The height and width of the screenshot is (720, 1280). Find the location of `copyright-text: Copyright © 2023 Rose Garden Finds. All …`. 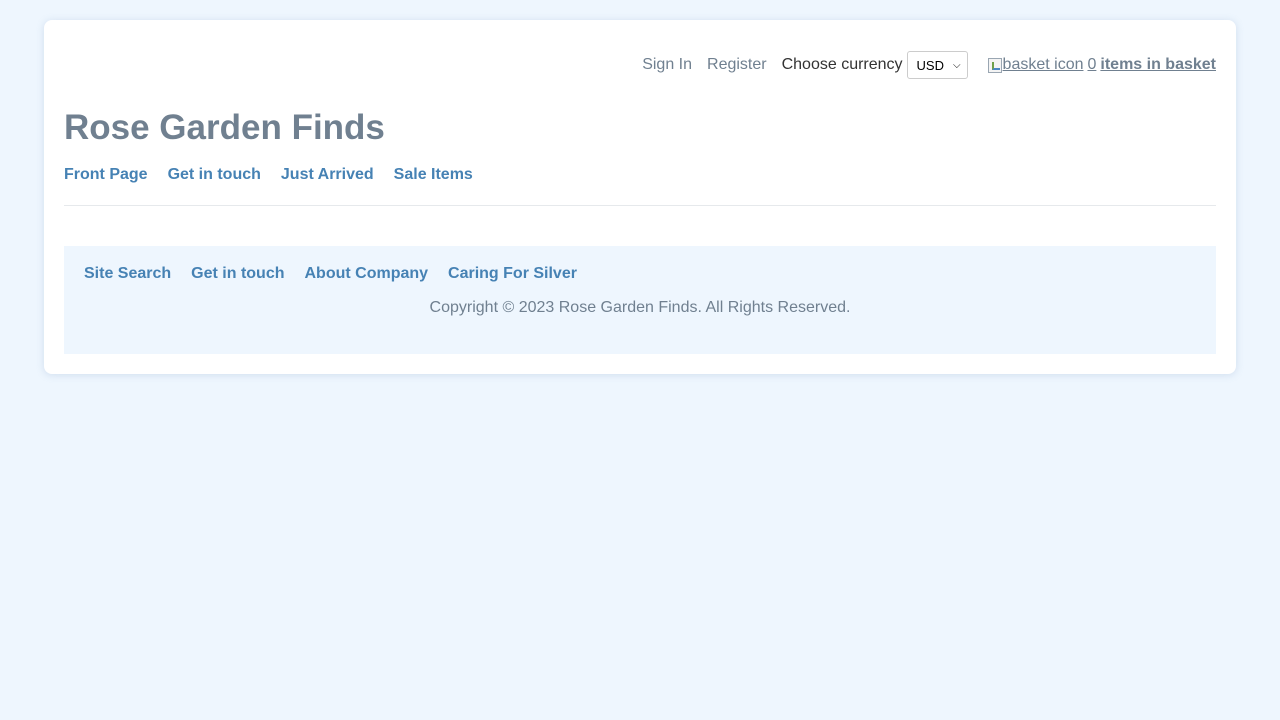

copyright-text: Copyright © 2023 Rose Garden Finds. All … is located at coordinates (640, 307).